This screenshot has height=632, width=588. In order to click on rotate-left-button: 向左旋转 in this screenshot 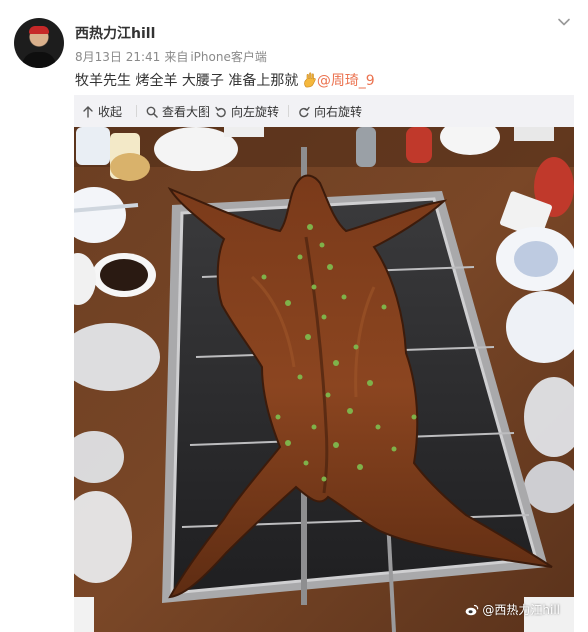, I will do `click(247, 111)`.